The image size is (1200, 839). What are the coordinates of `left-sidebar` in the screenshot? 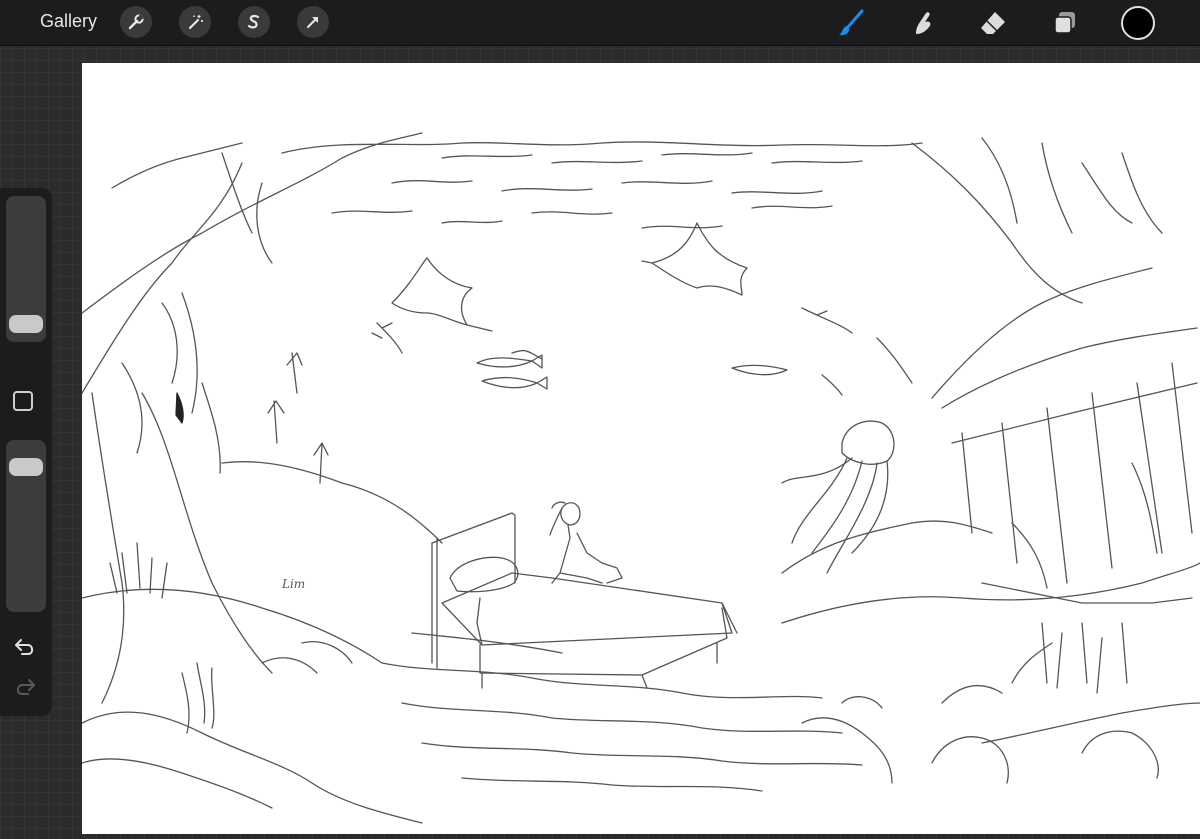 It's located at (26, 452).